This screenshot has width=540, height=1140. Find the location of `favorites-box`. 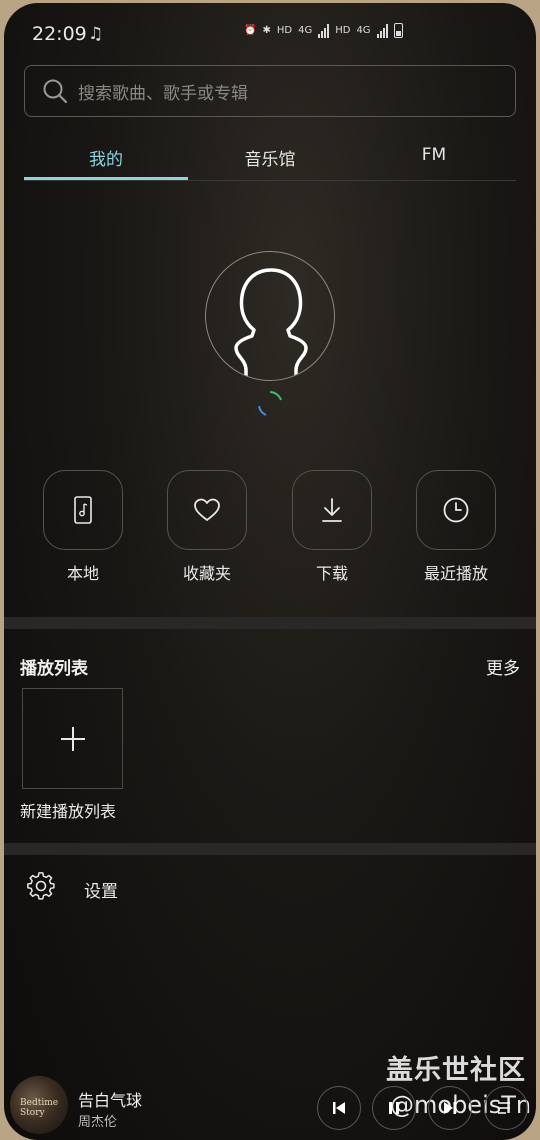

favorites-box is located at coordinates (207, 510).